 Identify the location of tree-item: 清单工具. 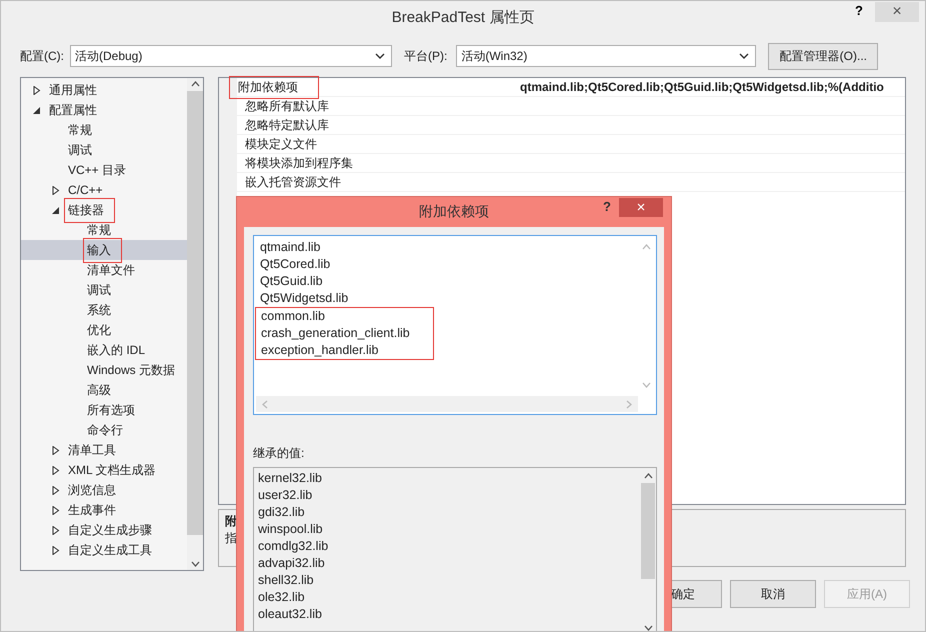
(104, 450).